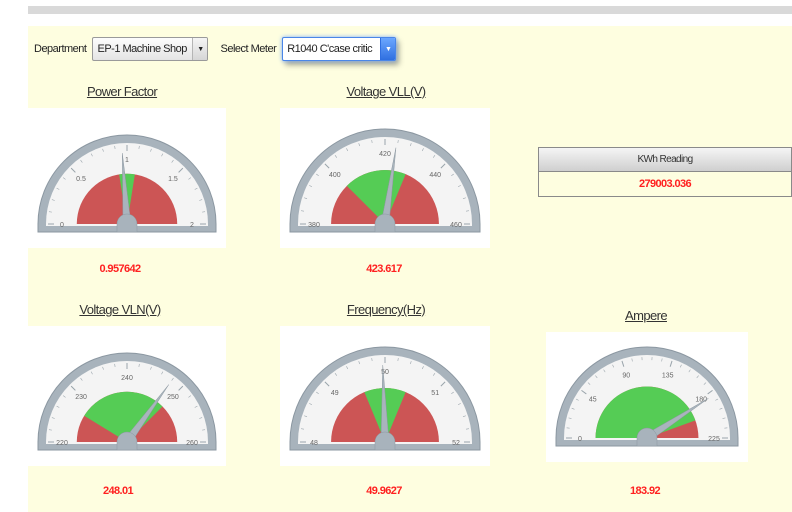  I want to click on gauge-tick-label: 1.5, so click(173, 179).